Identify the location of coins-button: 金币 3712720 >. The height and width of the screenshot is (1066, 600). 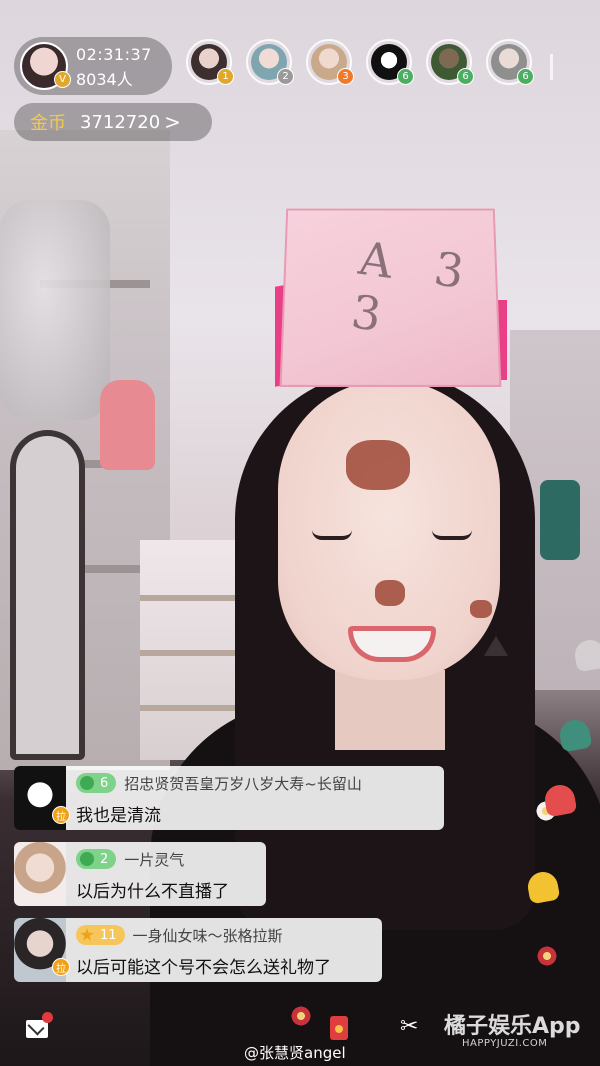
(113, 122).